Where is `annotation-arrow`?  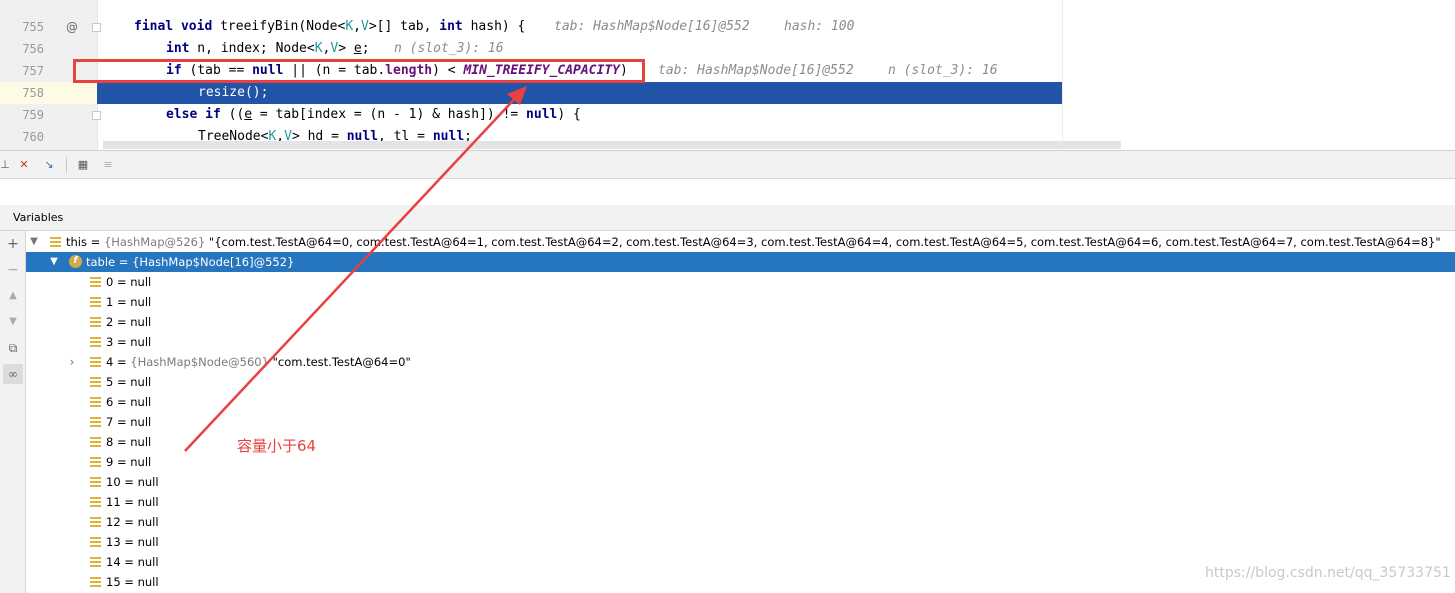 annotation-arrow is located at coordinates (355, 269).